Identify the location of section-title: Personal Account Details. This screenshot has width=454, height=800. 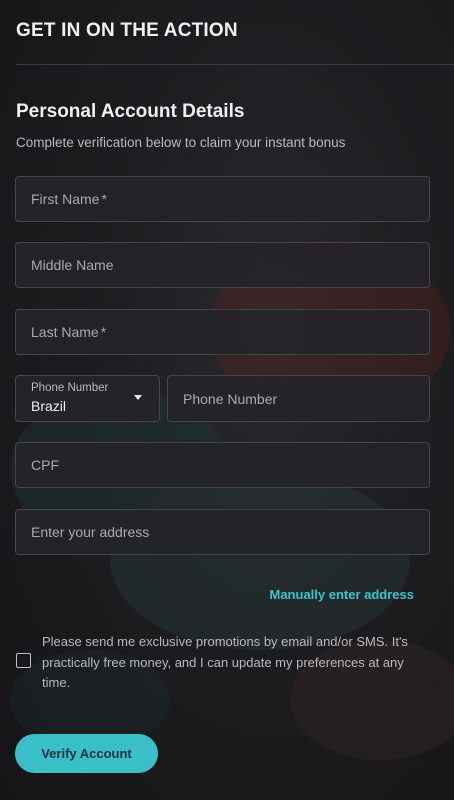
(130, 111).